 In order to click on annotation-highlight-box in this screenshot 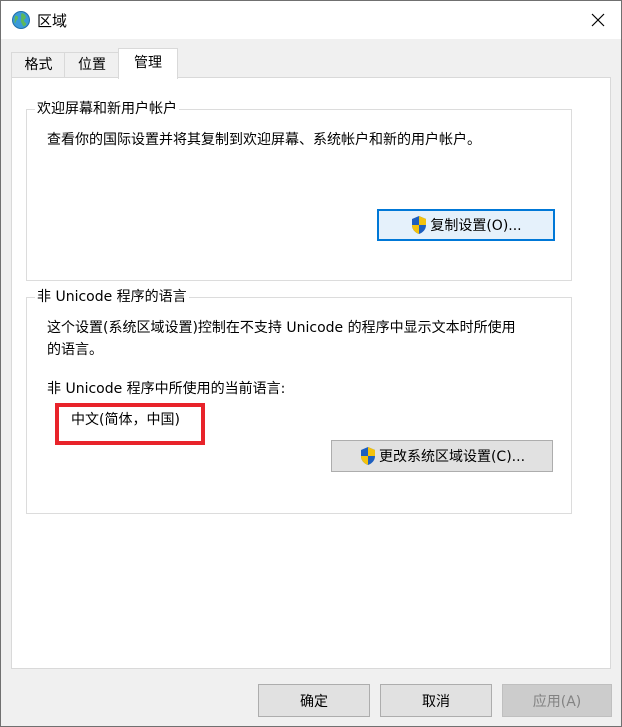, I will do `click(130, 424)`.